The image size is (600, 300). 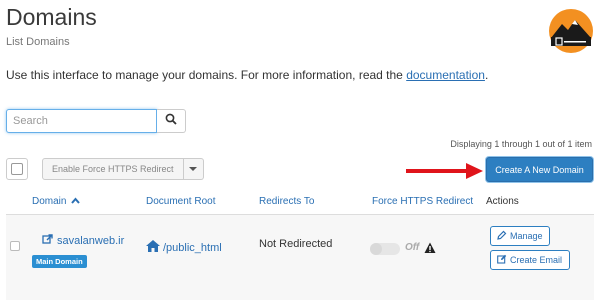 I want to click on column-header-actions: Actions, so click(x=502, y=201).